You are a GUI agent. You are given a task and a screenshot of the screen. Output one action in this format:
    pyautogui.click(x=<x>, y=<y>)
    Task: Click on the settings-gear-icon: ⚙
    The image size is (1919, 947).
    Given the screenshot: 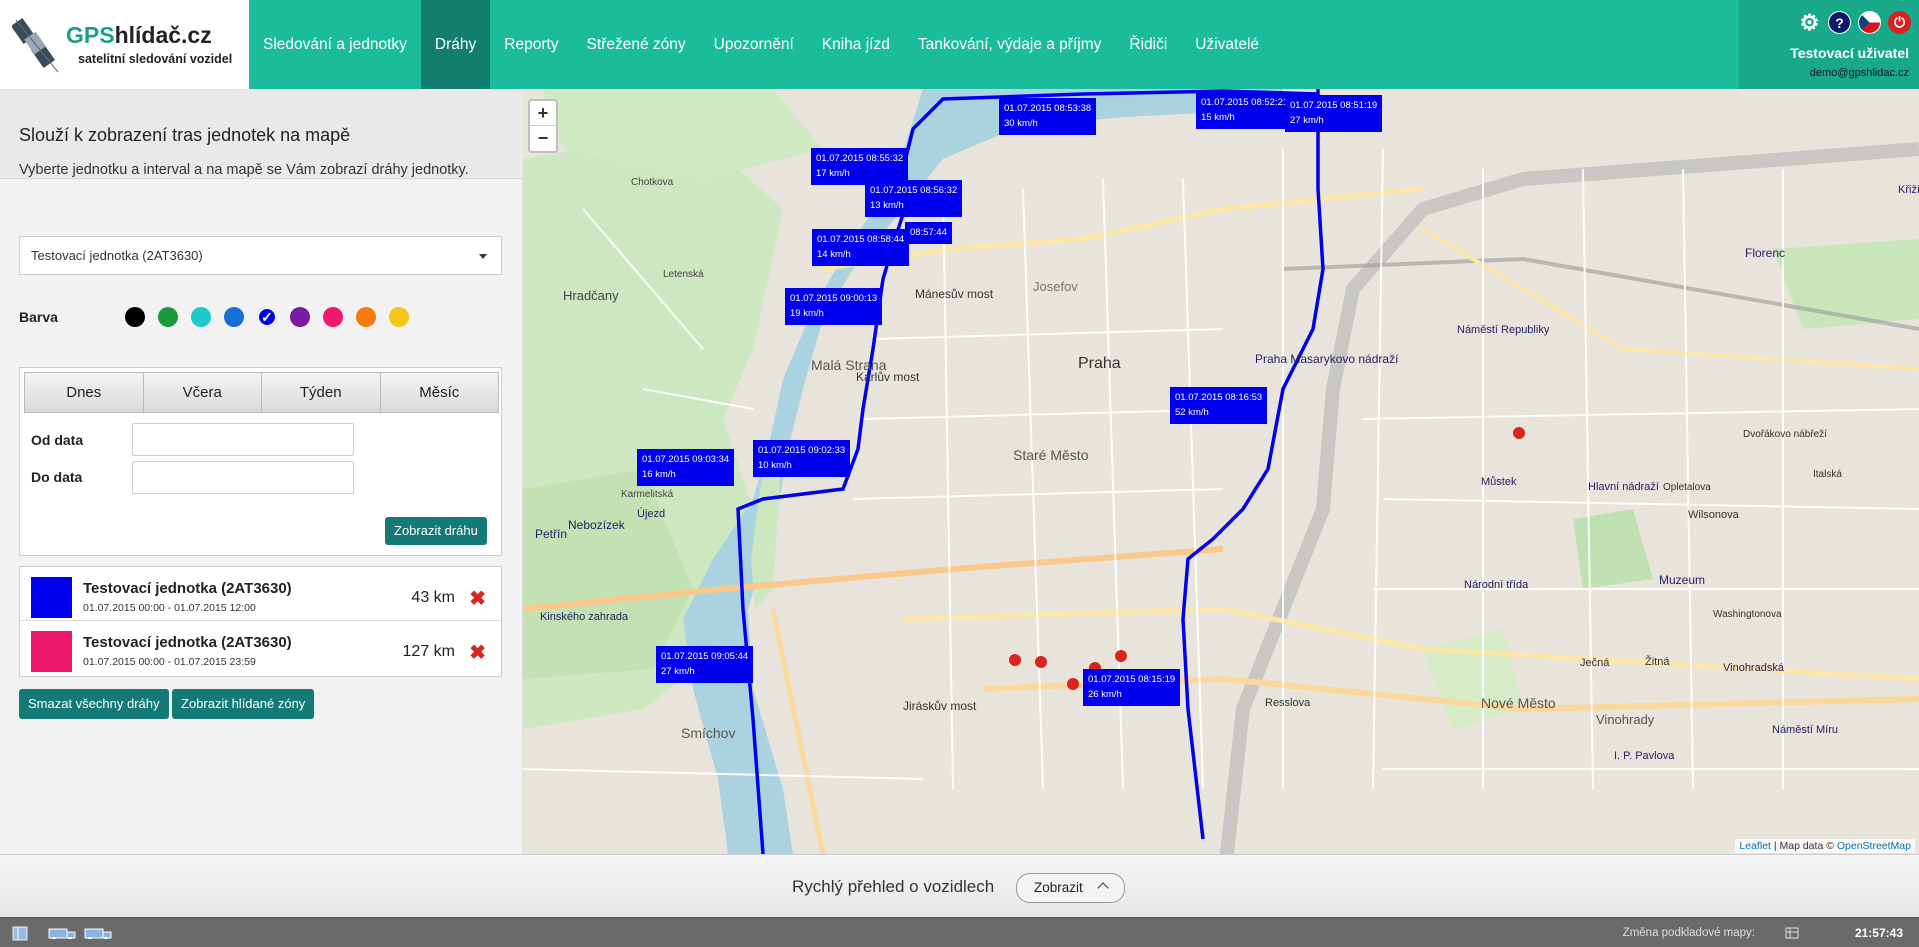 What is the action you would take?
    pyautogui.click(x=1809, y=22)
    